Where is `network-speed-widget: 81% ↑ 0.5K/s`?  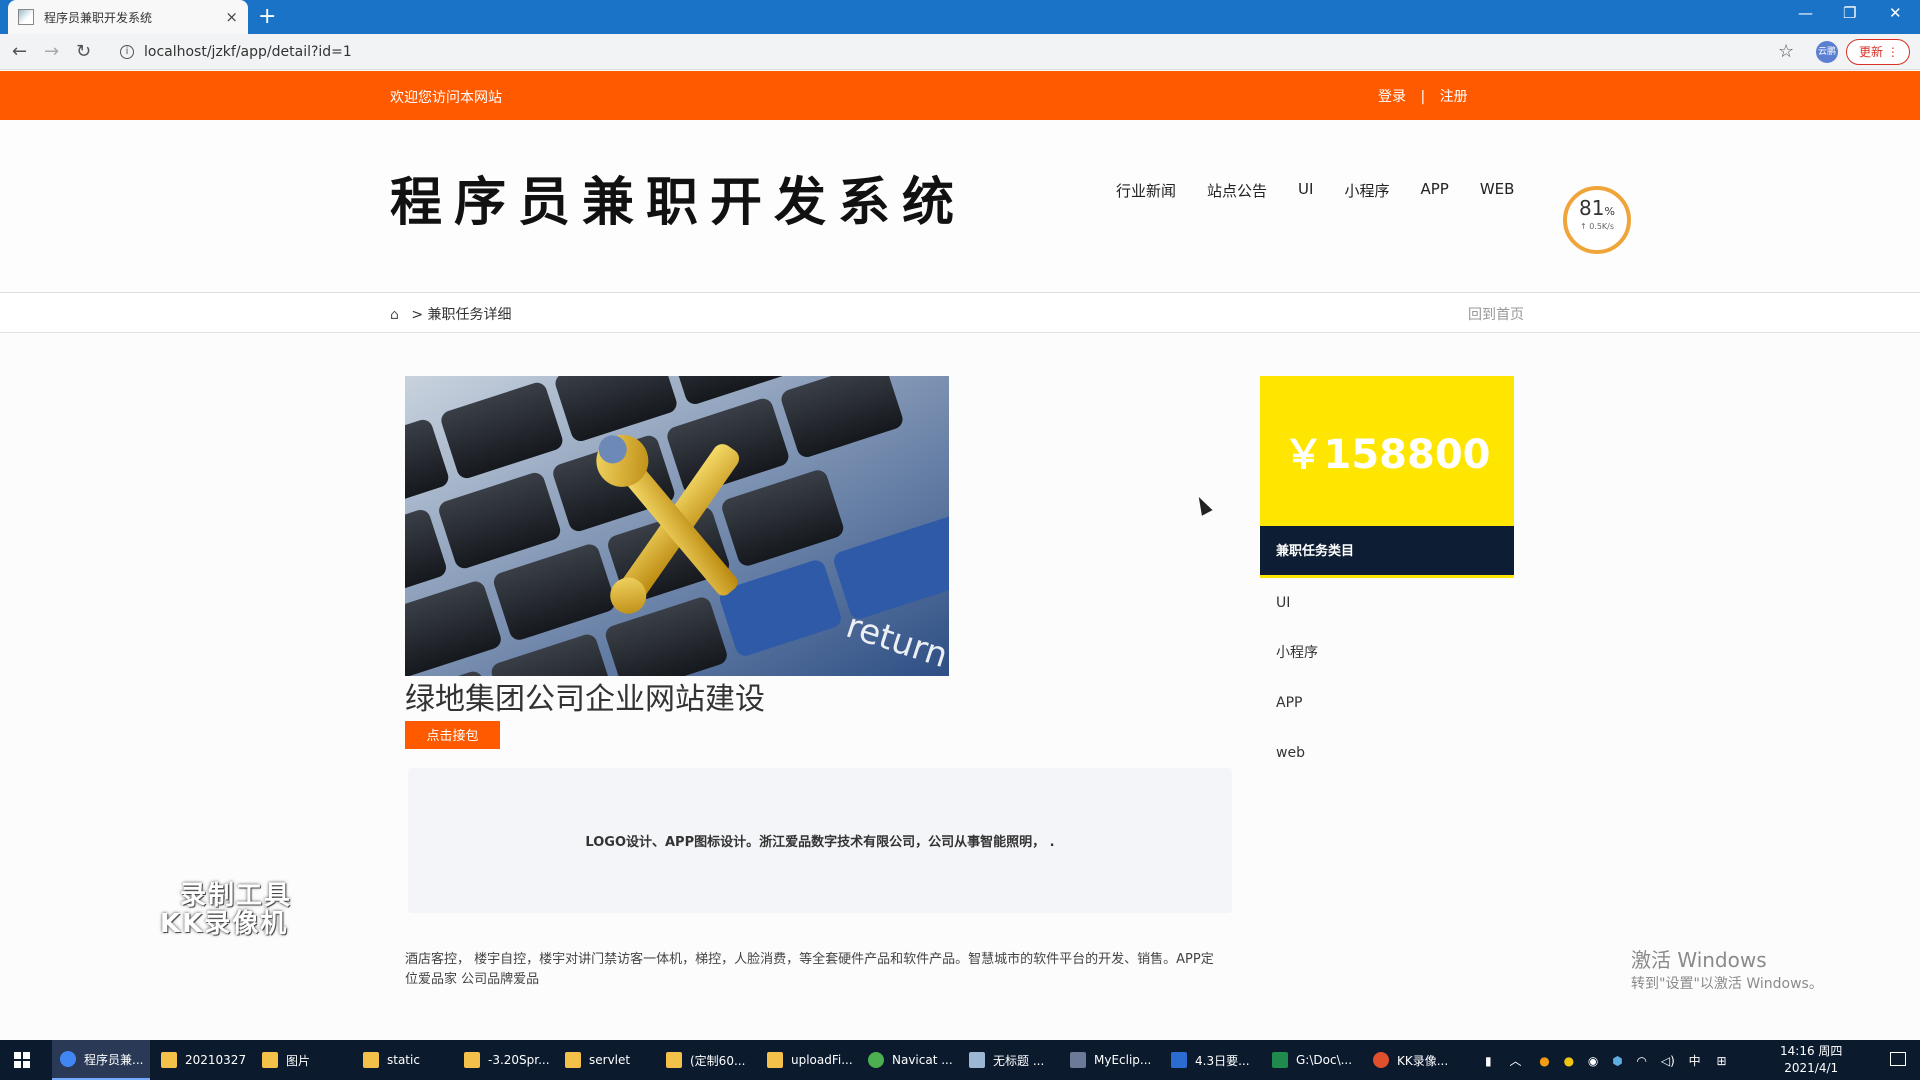 network-speed-widget: 81% ↑ 0.5K/s is located at coordinates (1597, 220).